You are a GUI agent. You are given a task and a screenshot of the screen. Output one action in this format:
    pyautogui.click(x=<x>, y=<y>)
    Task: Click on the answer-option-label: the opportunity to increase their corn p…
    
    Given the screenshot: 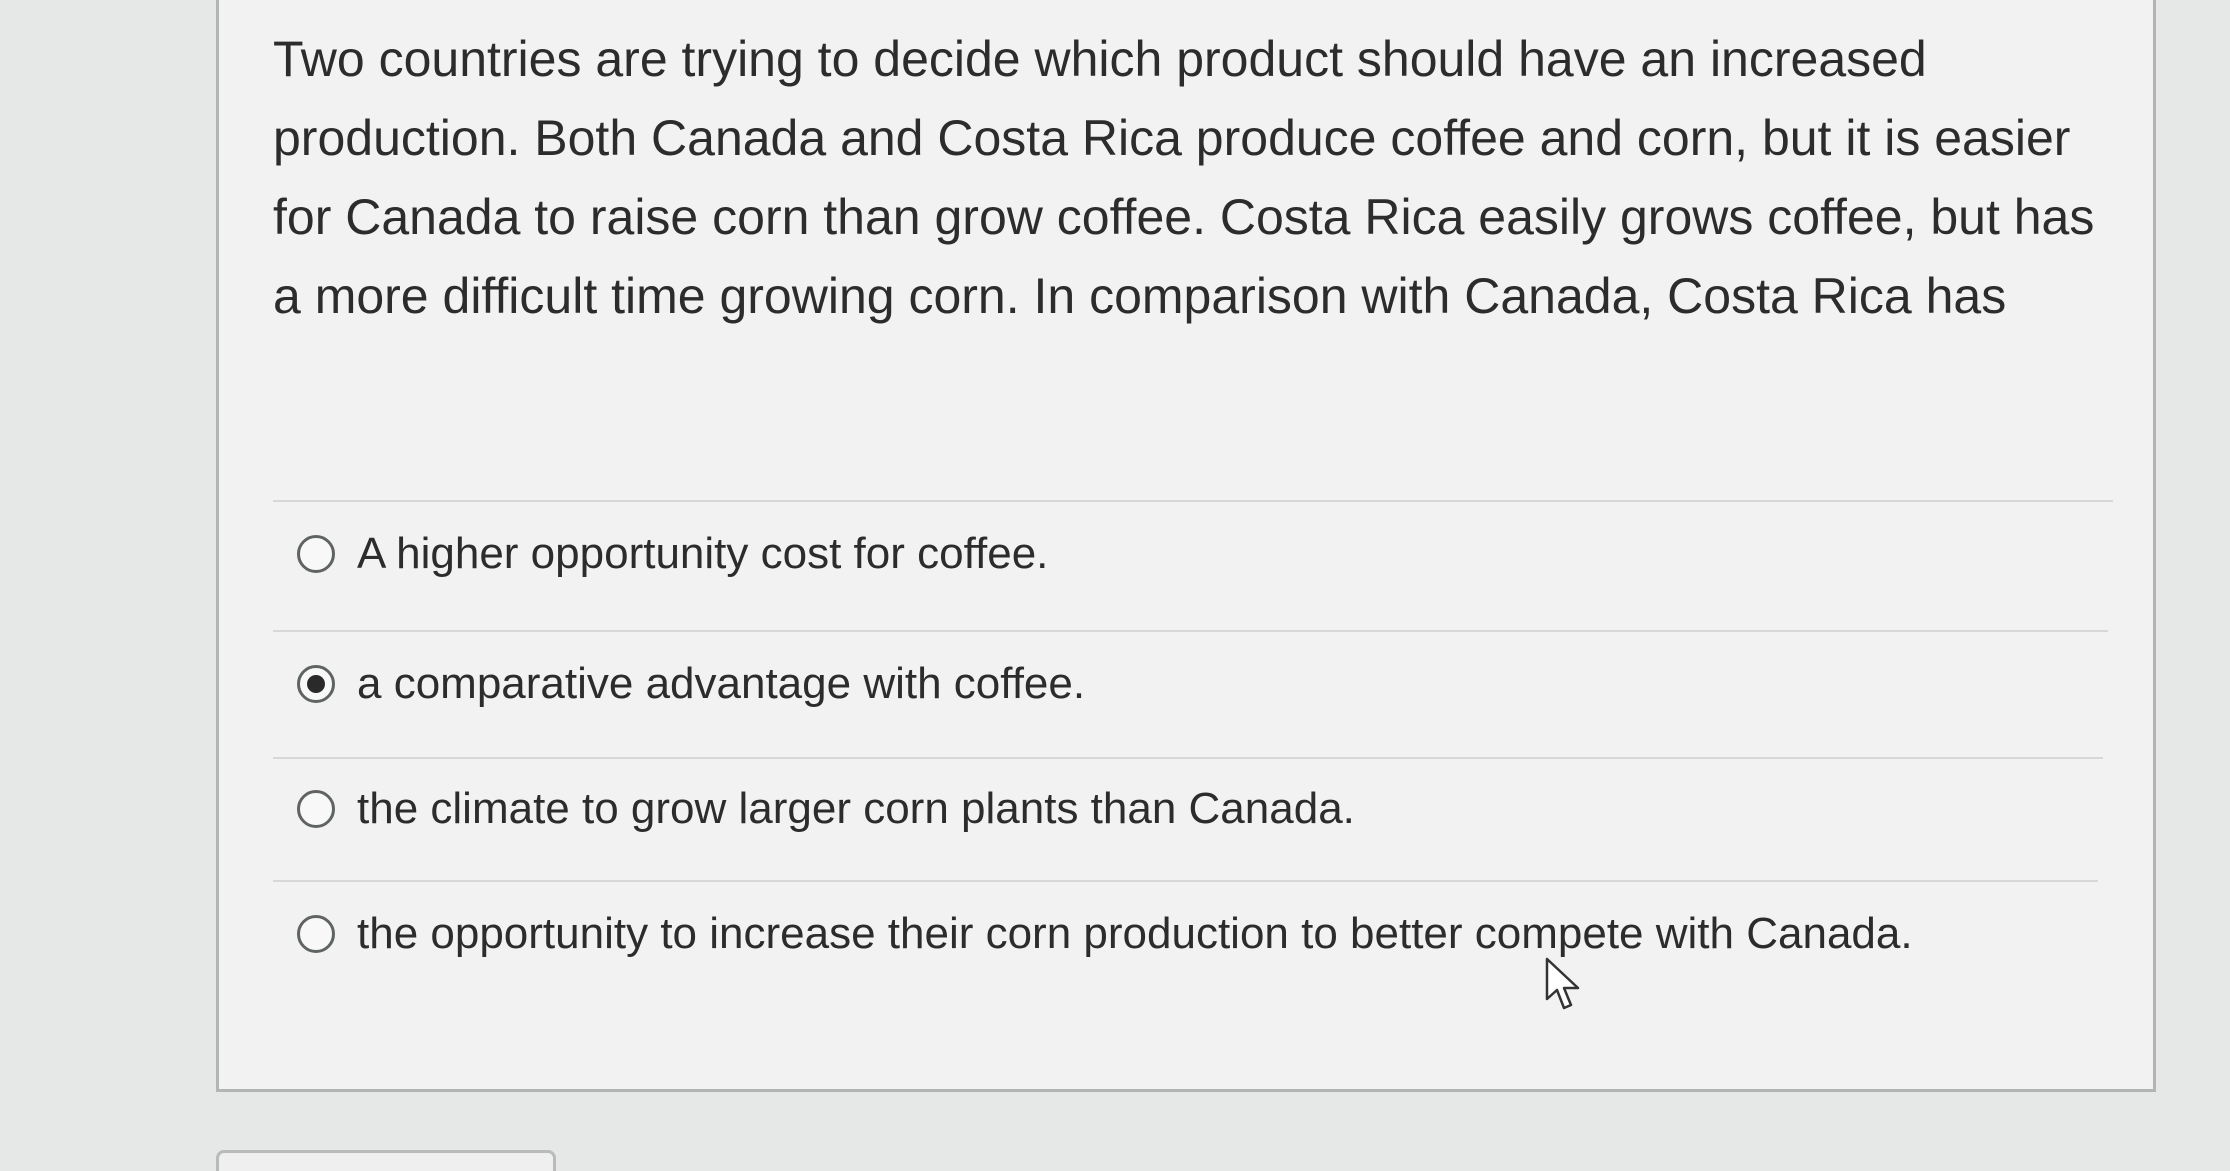 What is the action you would take?
    pyautogui.click(x=1135, y=933)
    